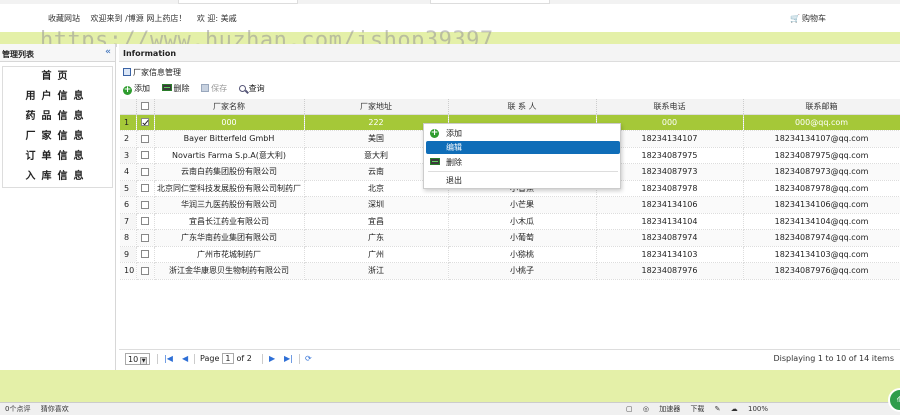 The width and height of the screenshot is (900, 415). Describe the element at coordinates (181, 88) in the screenshot. I see `delete-label: 删除` at that location.